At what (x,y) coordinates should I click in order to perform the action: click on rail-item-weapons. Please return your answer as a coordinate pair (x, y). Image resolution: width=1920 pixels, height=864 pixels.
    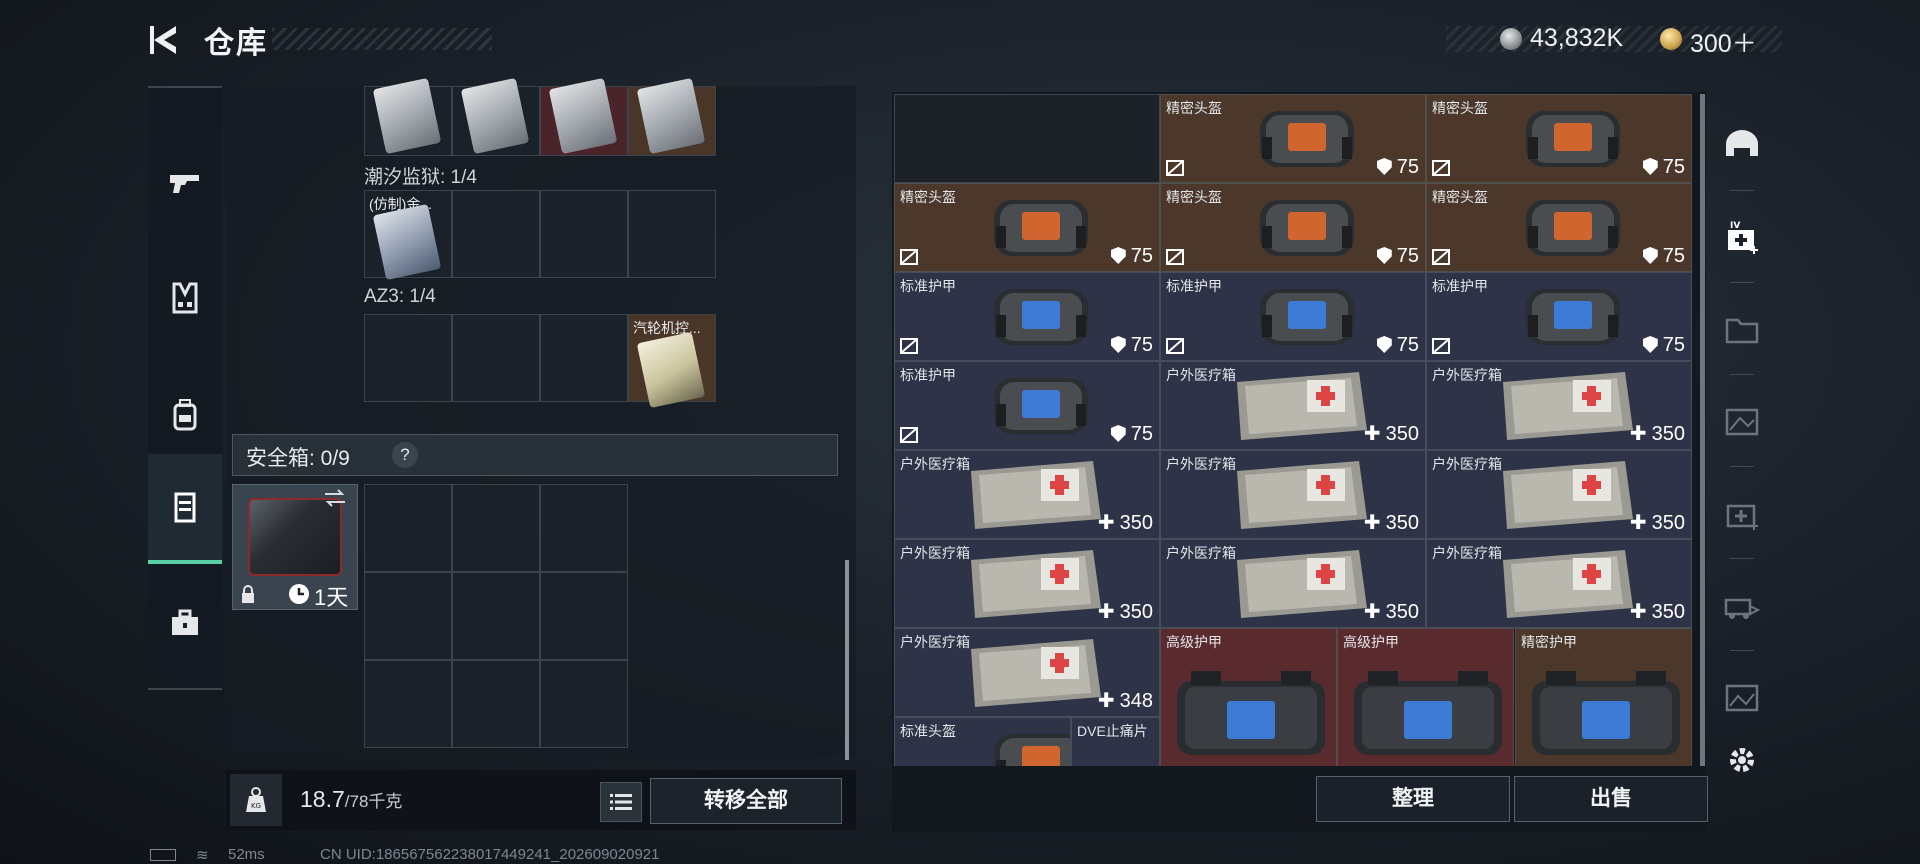
    Looking at the image, I should click on (185, 183).